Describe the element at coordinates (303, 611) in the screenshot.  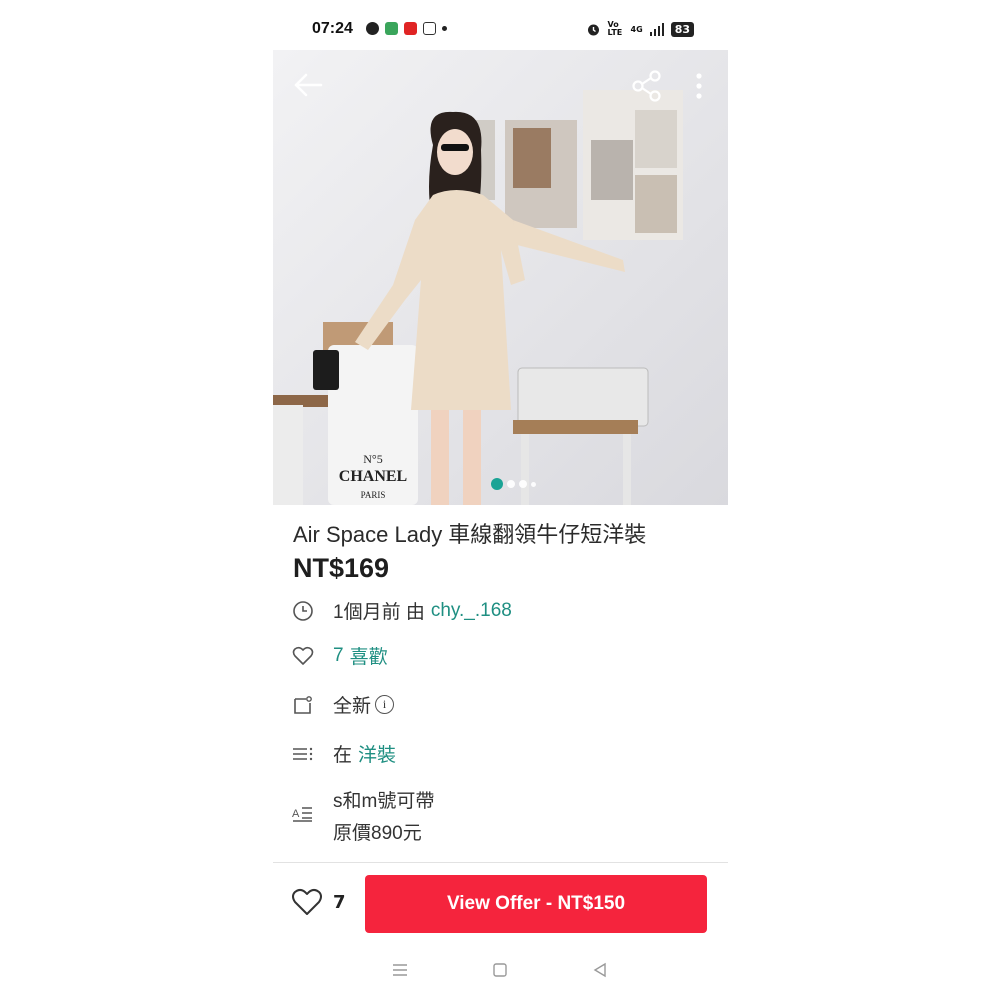
I see `clock-icon` at that location.